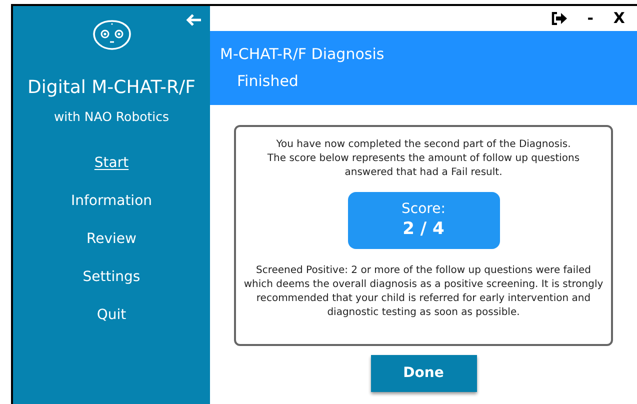 This screenshot has height=404, width=637. Describe the element at coordinates (111, 163) in the screenshot. I see `nav-link: Start` at that location.